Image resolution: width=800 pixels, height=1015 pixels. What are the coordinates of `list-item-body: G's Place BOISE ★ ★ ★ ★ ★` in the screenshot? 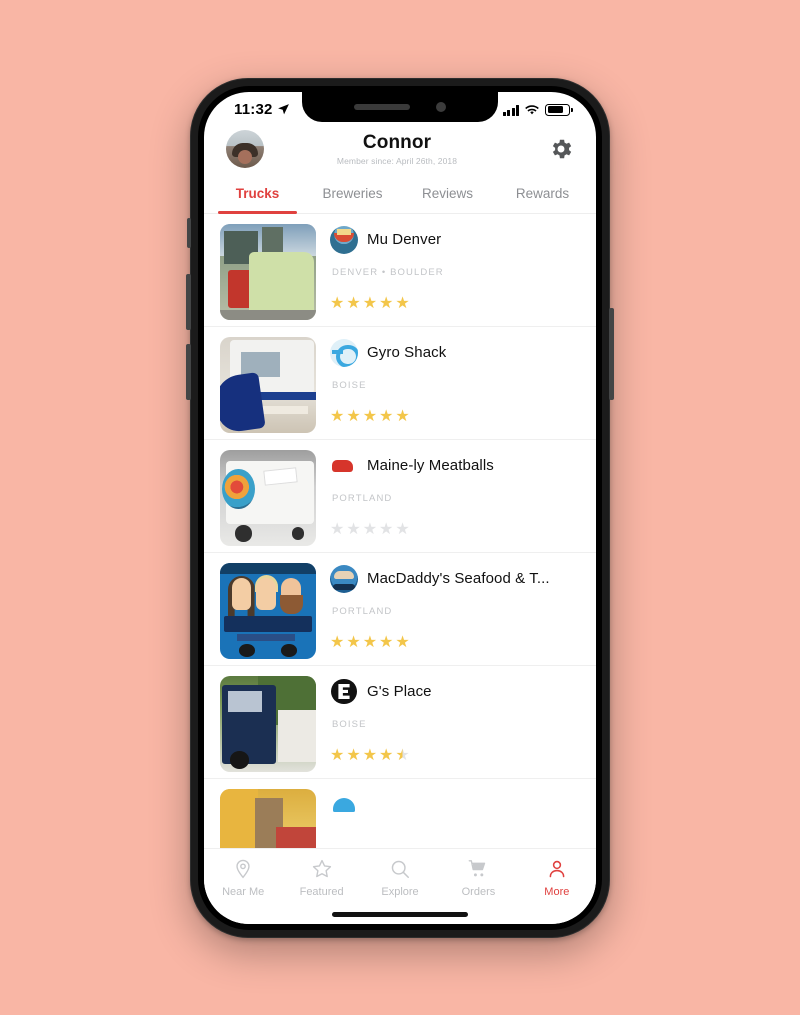 It's located at (455, 727).